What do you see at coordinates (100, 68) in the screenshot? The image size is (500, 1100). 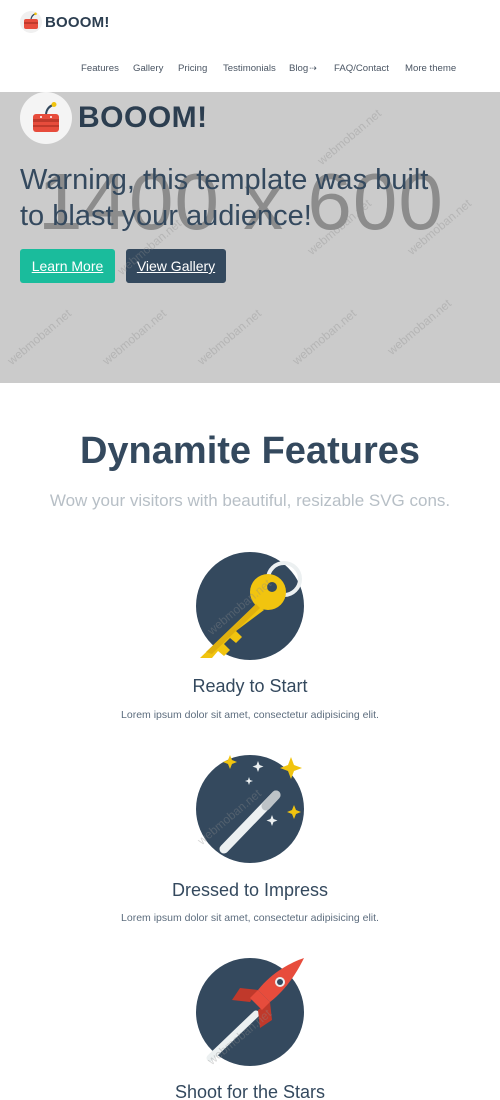 I see `nav-item-features: Features` at bounding box center [100, 68].